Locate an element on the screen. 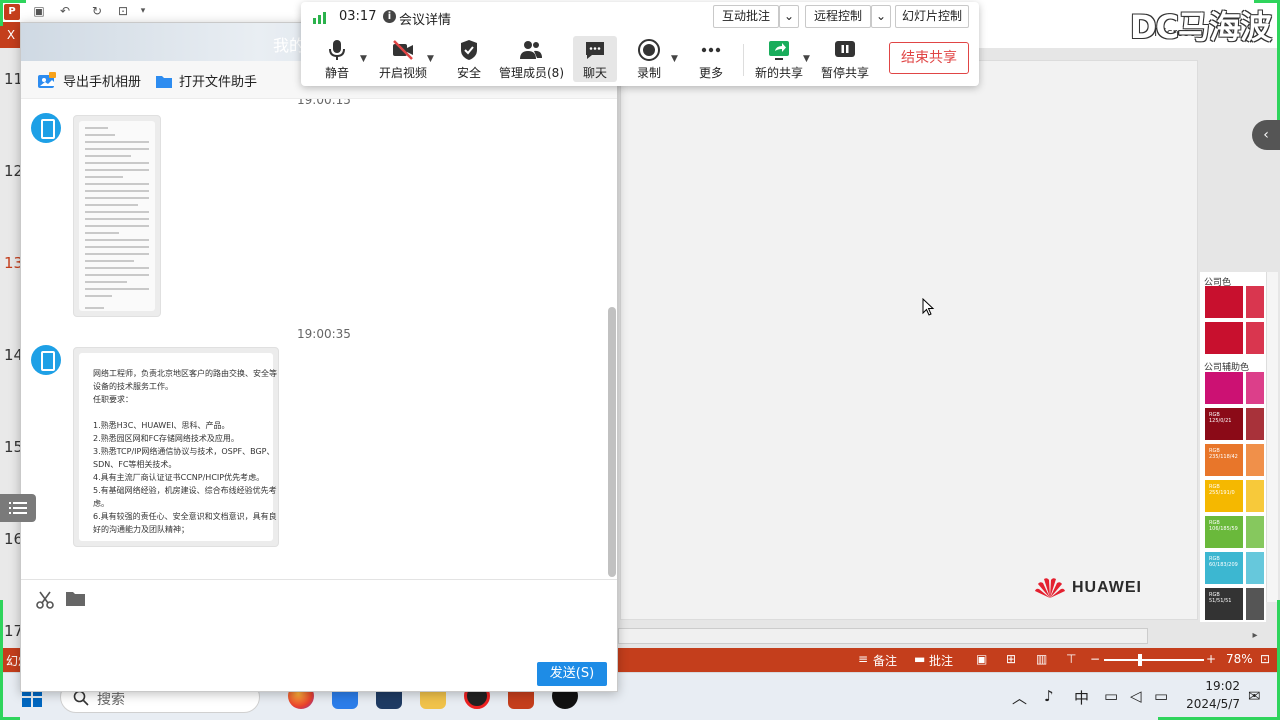 This screenshot has height=720, width=1280. reading-view-icon: ▥ is located at coordinates (1041, 659).